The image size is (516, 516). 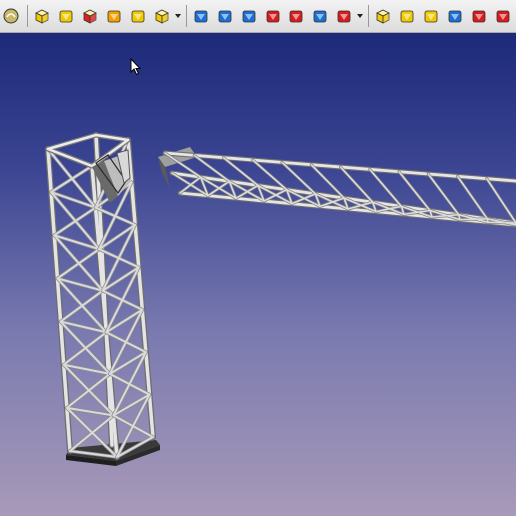 I want to click on horizontal-truss-beam, so click(x=337, y=187).